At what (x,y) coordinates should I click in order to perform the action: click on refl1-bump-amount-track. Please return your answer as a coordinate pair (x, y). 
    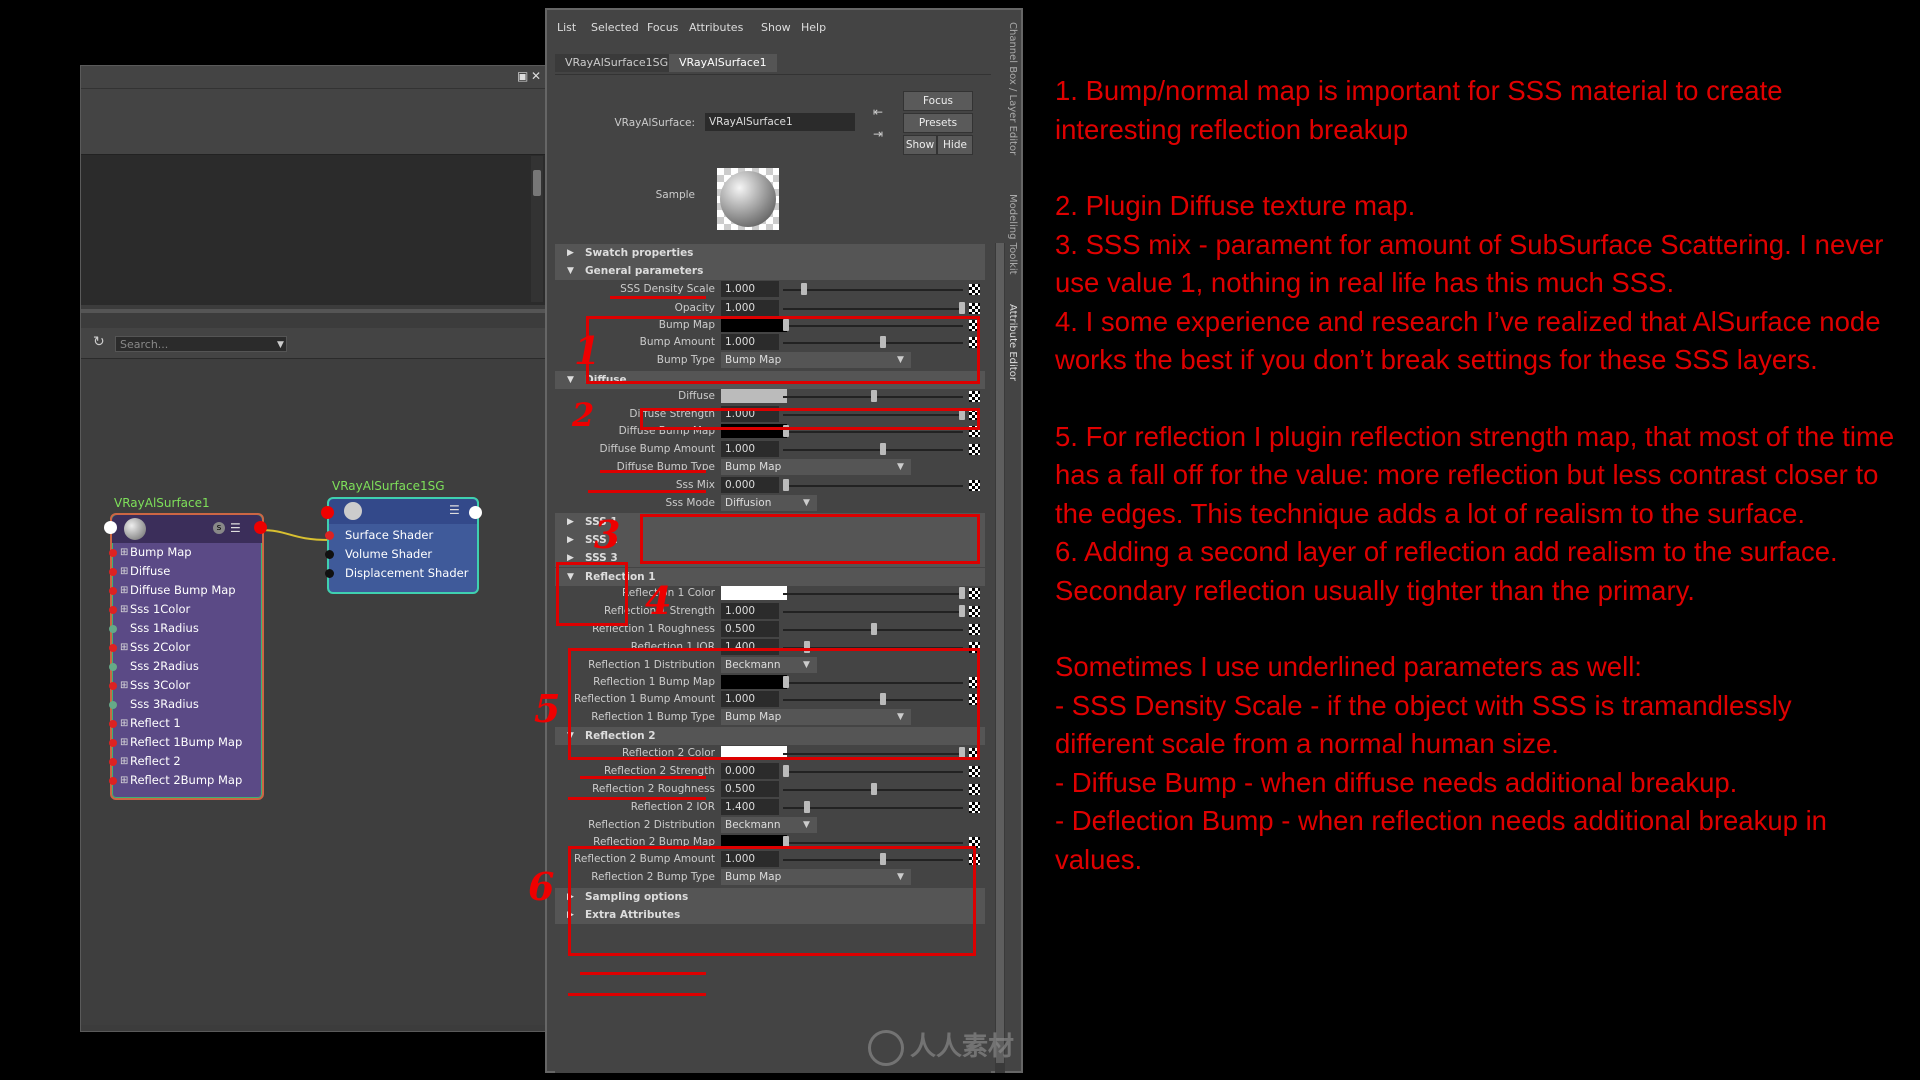
    Looking at the image, I should click on (873, 700).